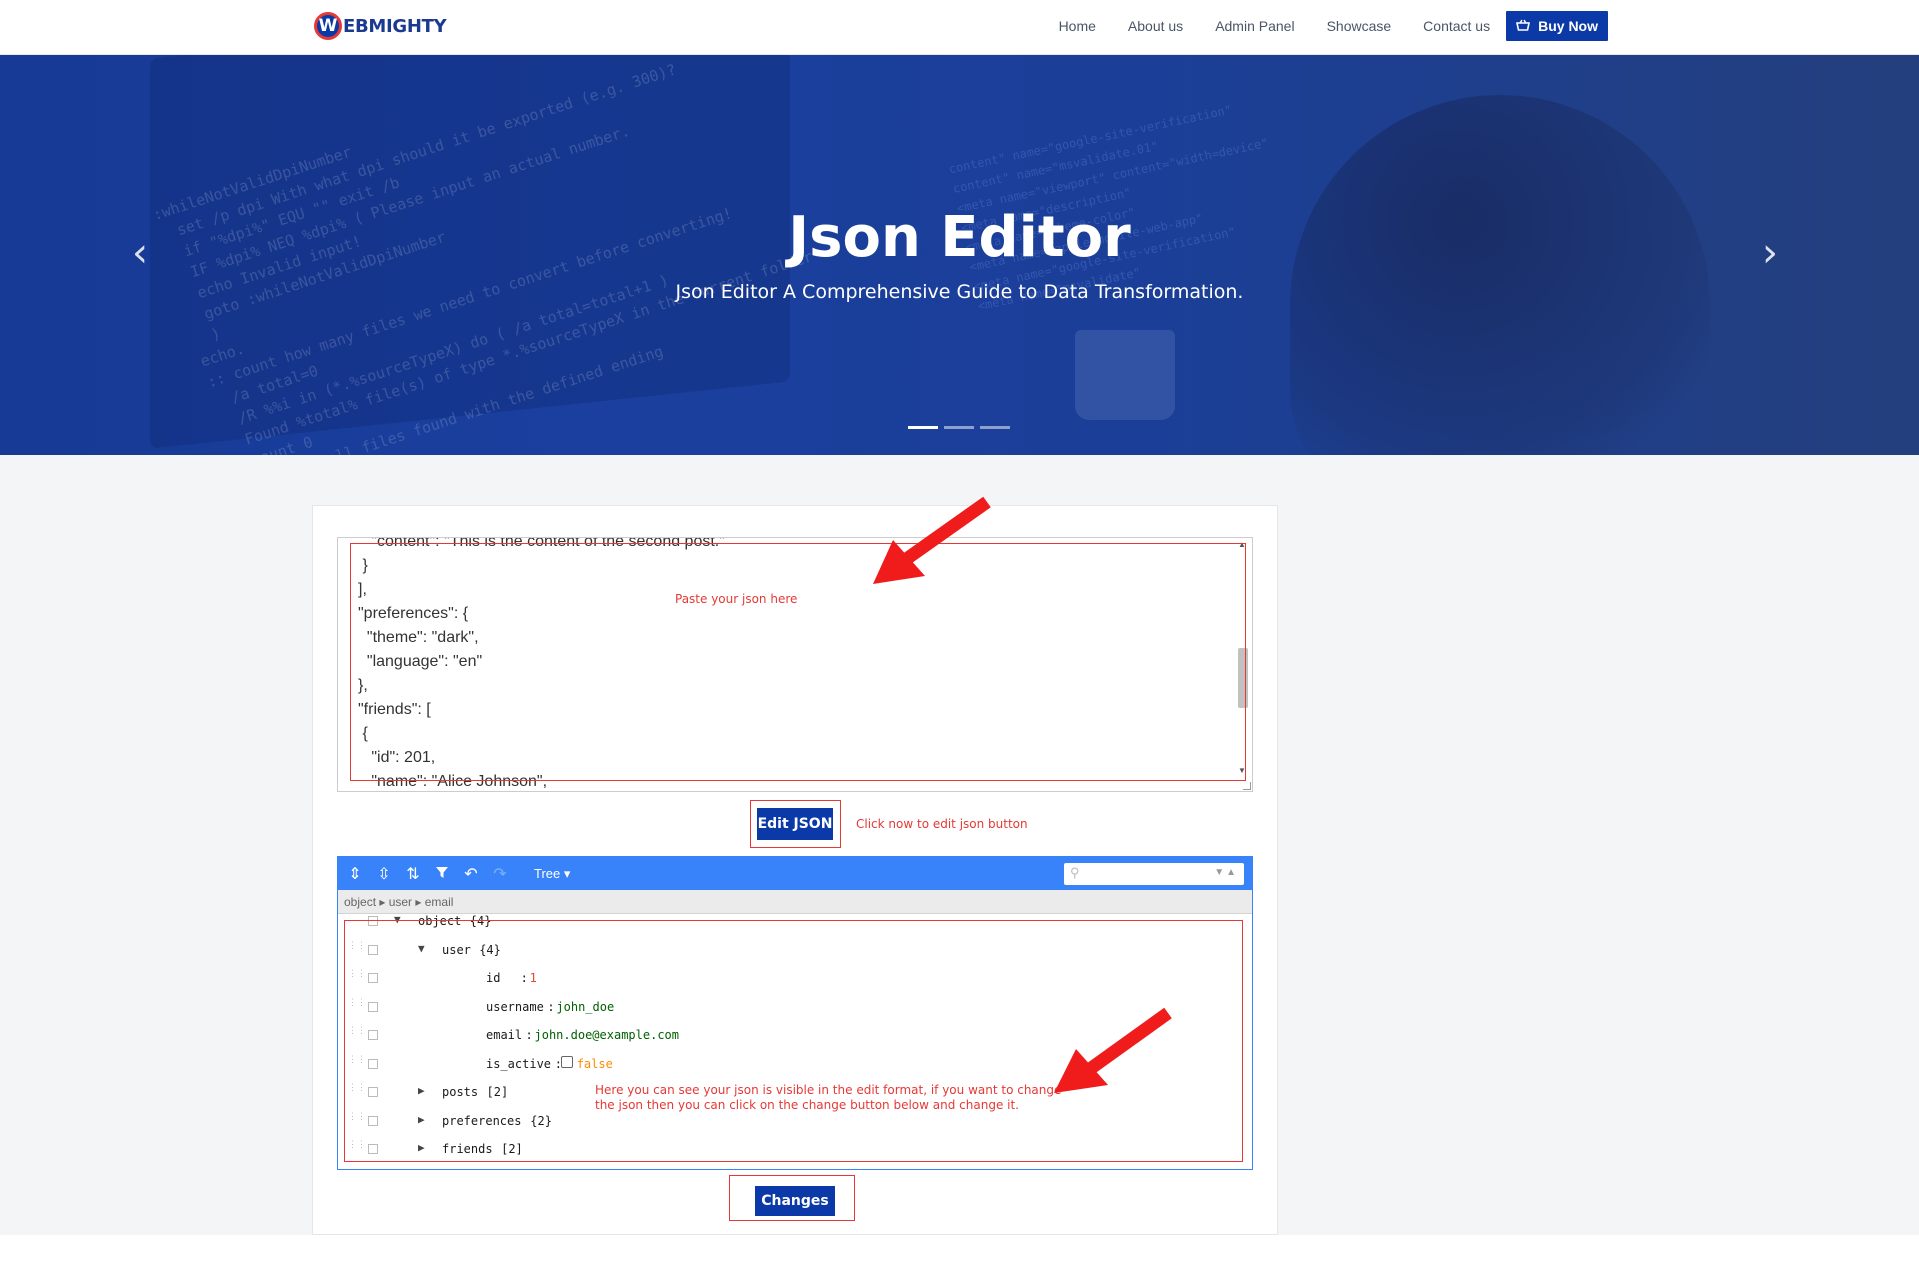 The image size is (1919, 1275). I want to click on edit-json-button: Edit JSON, so click(795, 824).